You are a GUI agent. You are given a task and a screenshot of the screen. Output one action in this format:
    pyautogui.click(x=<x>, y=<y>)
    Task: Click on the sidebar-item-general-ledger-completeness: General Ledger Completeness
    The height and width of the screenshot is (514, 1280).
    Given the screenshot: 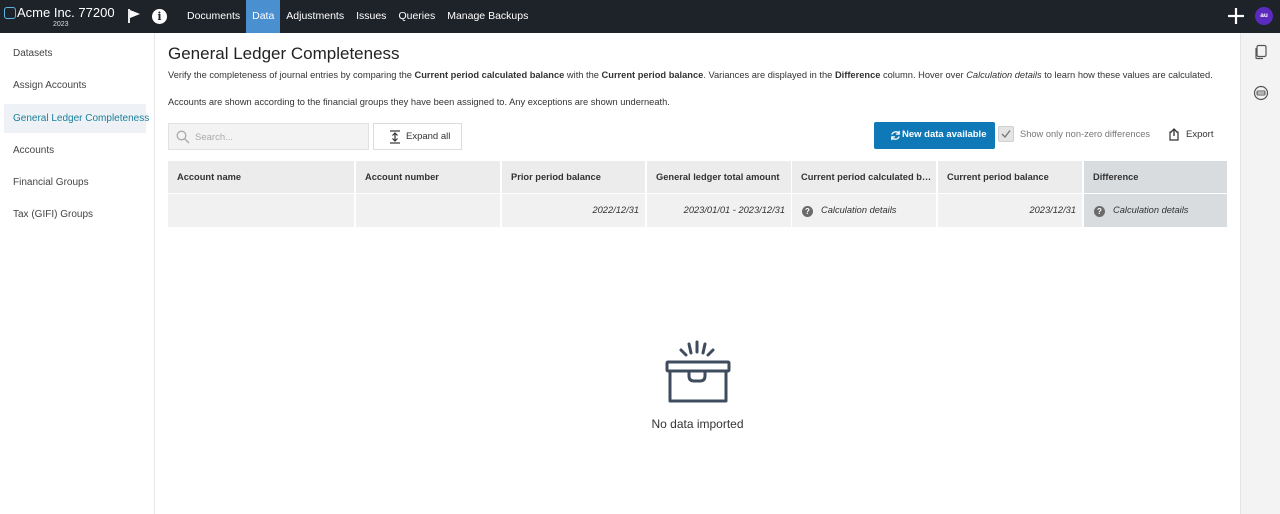 What is the action you would take?
    pyautogui.click(x=76, y=118)
    